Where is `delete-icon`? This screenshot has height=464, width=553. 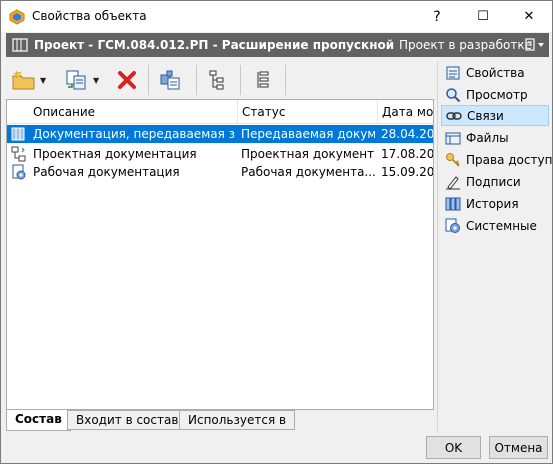 delete-icon is located at coordinates (127, 80).